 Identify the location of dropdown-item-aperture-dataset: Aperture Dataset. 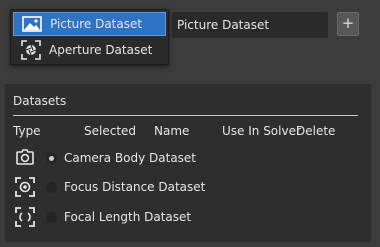
(89, 50).